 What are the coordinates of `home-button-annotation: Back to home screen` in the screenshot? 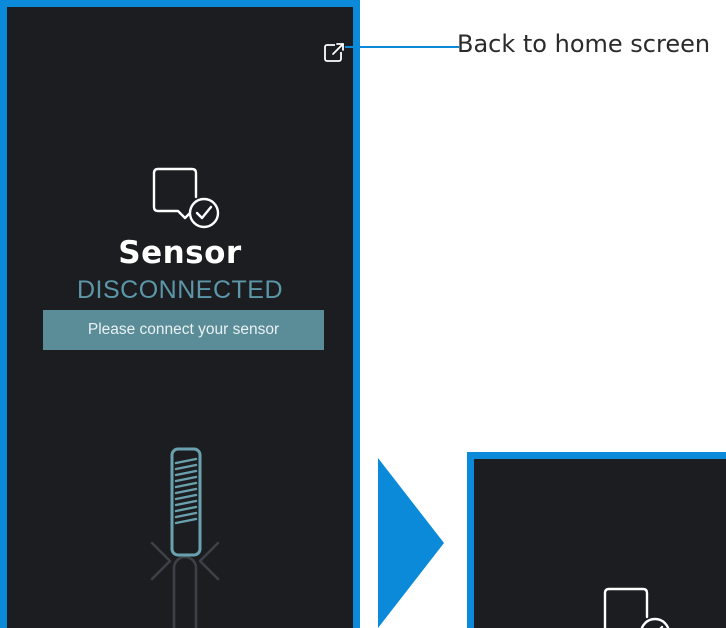 It's located at (584, 44).